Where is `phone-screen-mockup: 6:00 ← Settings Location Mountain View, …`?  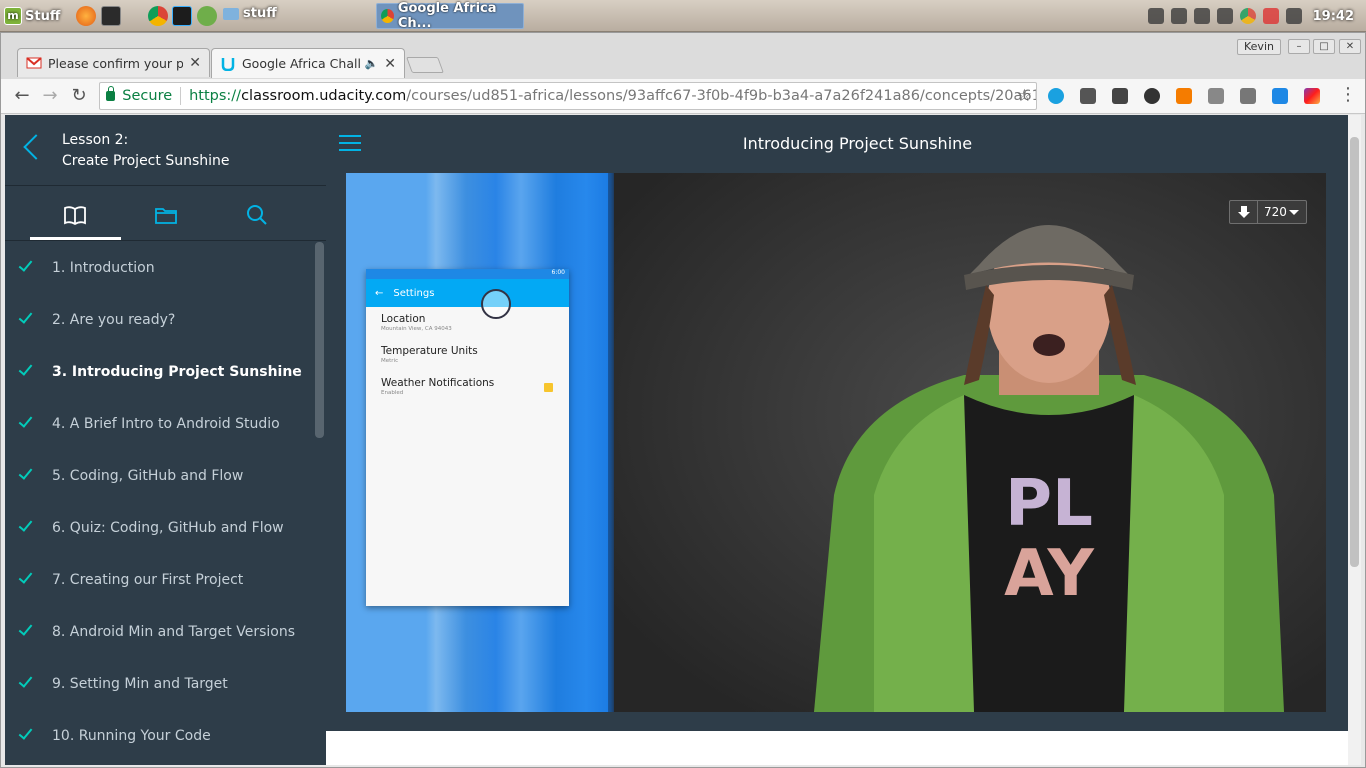
phone-screen-mockup: 6:00 ← Settings Location Mountain View, … is located at coordinates (467, 437).